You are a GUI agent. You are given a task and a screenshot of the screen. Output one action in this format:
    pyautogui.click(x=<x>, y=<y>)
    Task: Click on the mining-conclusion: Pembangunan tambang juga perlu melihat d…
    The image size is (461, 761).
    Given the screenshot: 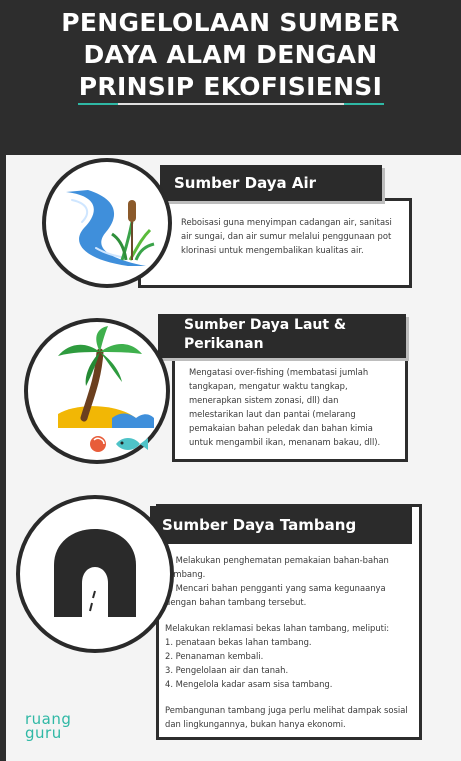 What is the action you would take?
    pyautogui.click(x=286, y=717)
    